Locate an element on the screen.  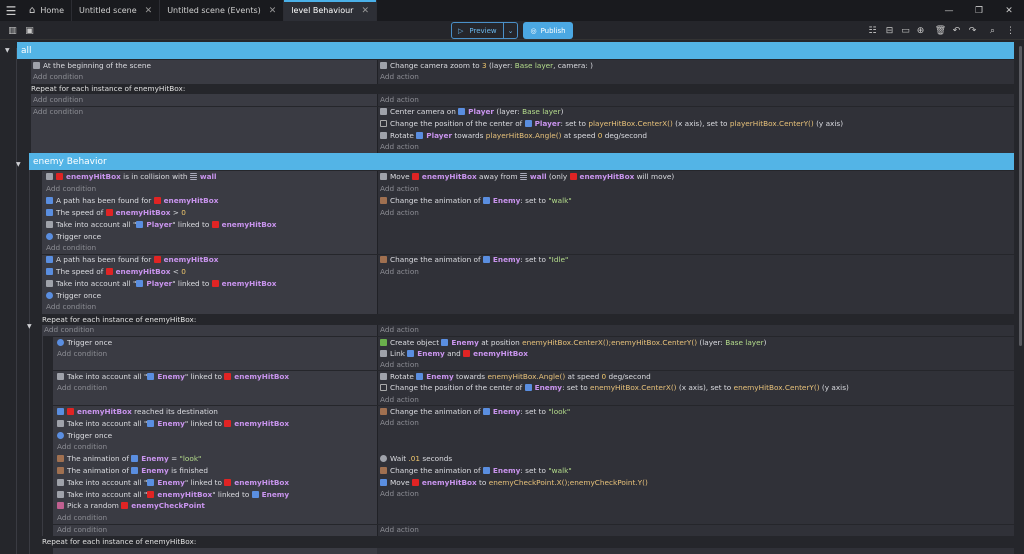
tab-level-behaviour: level Behaviour ✕ is located at coordinates (331, 10).